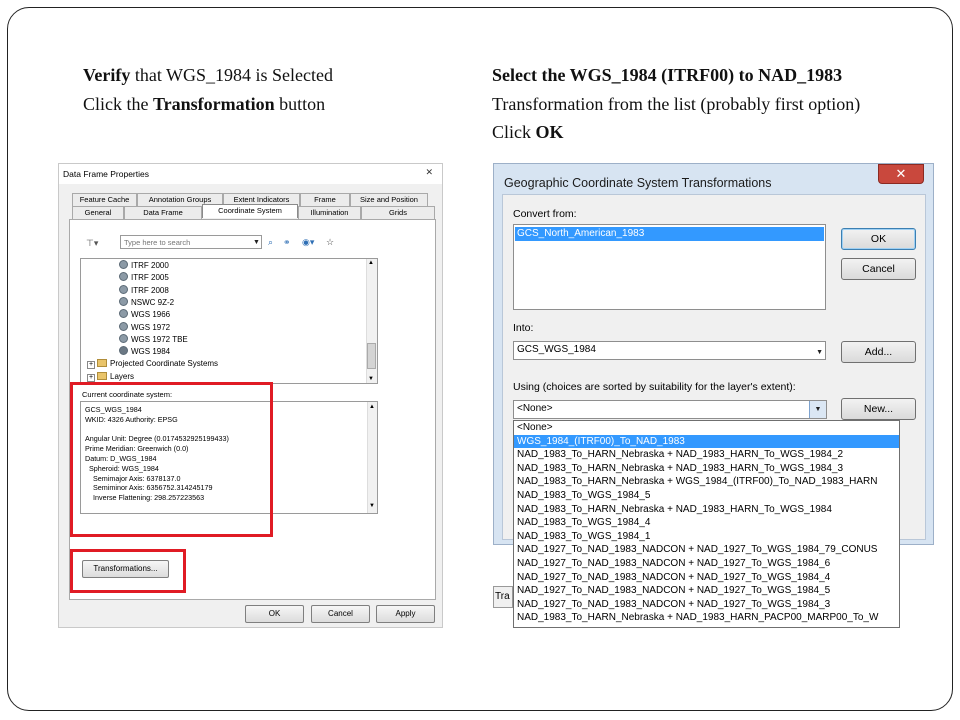 This screenshot has width=960, height=720. I want to click on connect-icon: ⚭, so click(287, 242).